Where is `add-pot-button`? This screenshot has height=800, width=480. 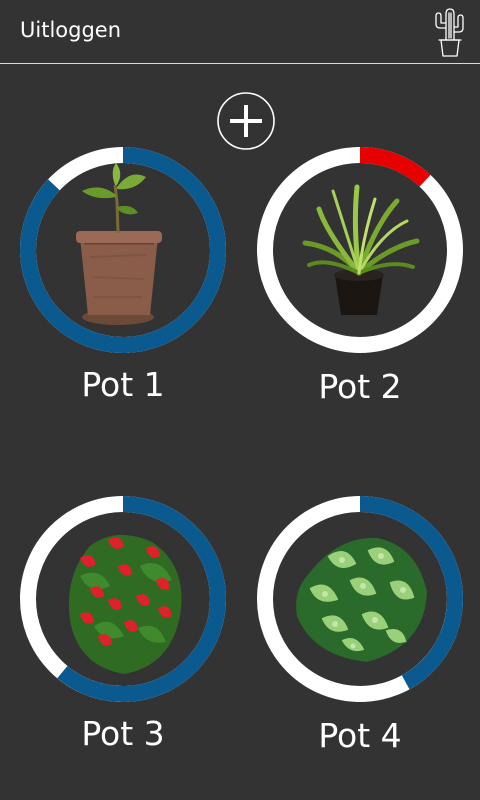 add-pot-button is located at coordinates (246, 121).